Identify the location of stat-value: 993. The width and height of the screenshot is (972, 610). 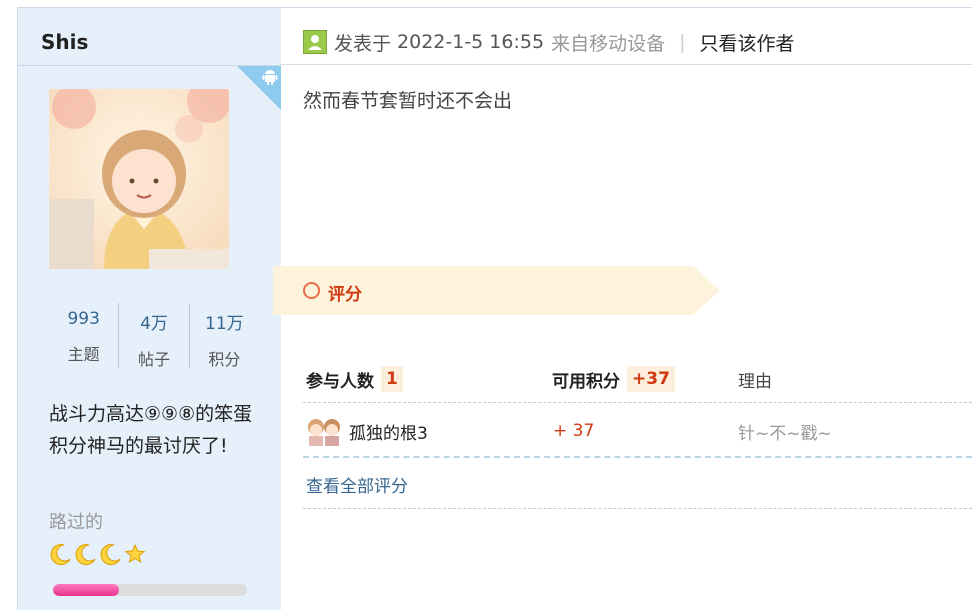
(83, 319).